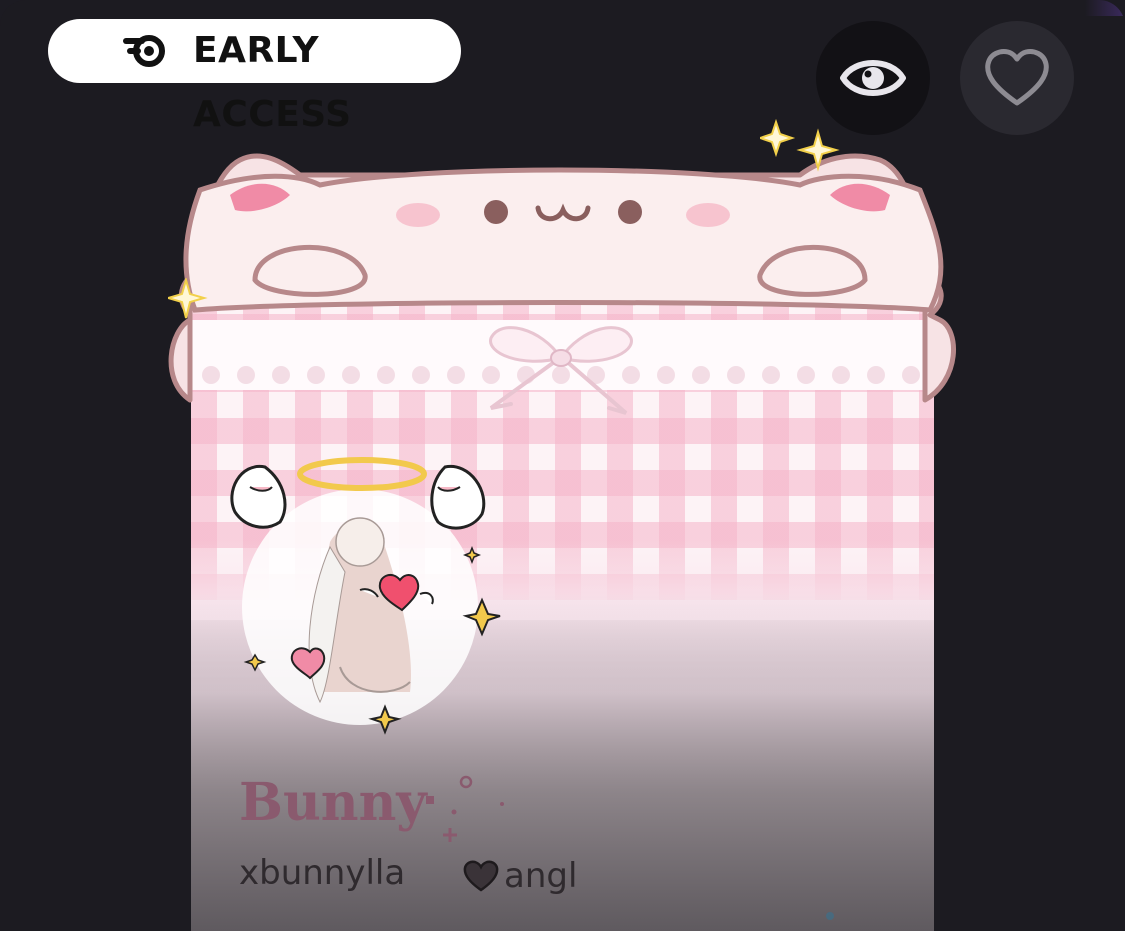 This screenshot has width=1125, height=931. Describe the element at coordinates (541, 876) in the screenshot. I see `pronoun-label: angl` at that location.